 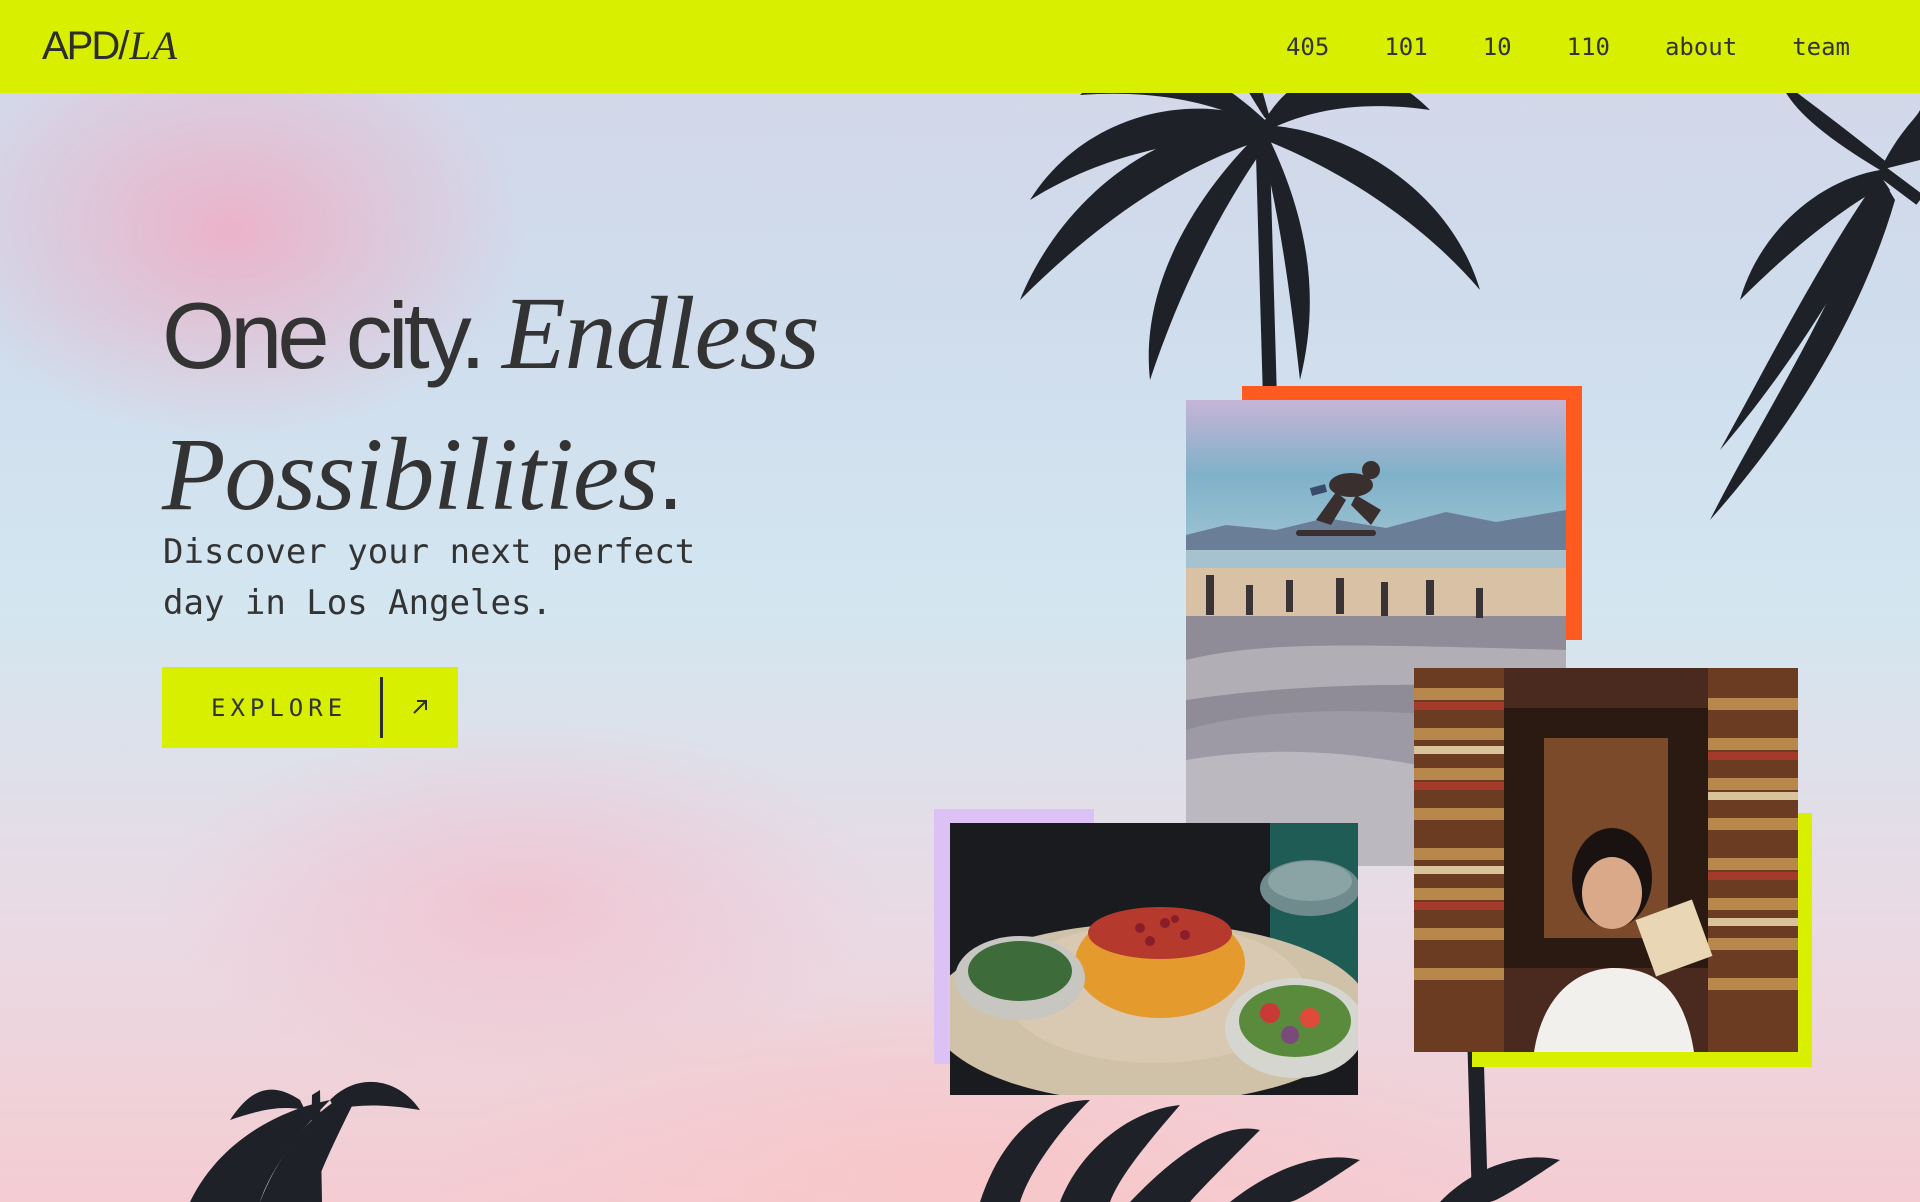 I want to click on explore-button: EXPLORE, so click(x=310, y=707).